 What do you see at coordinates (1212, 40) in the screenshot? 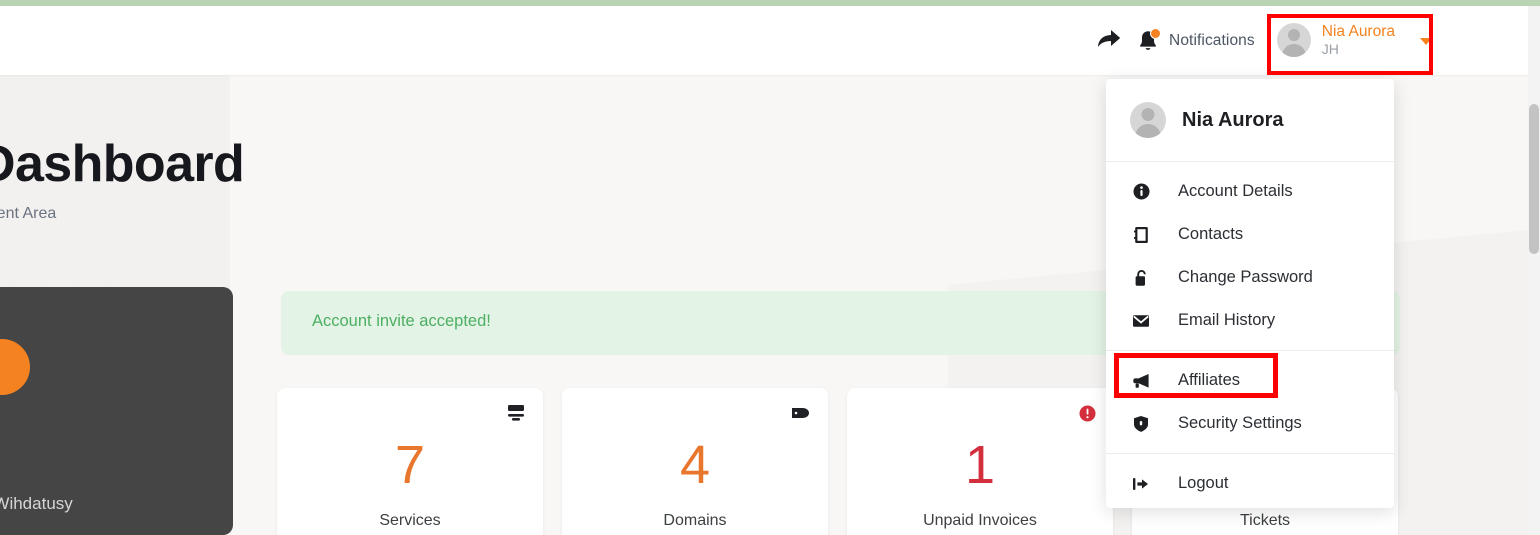
I see `notifications-label: Notifications` at bounding box center [1212, 40].